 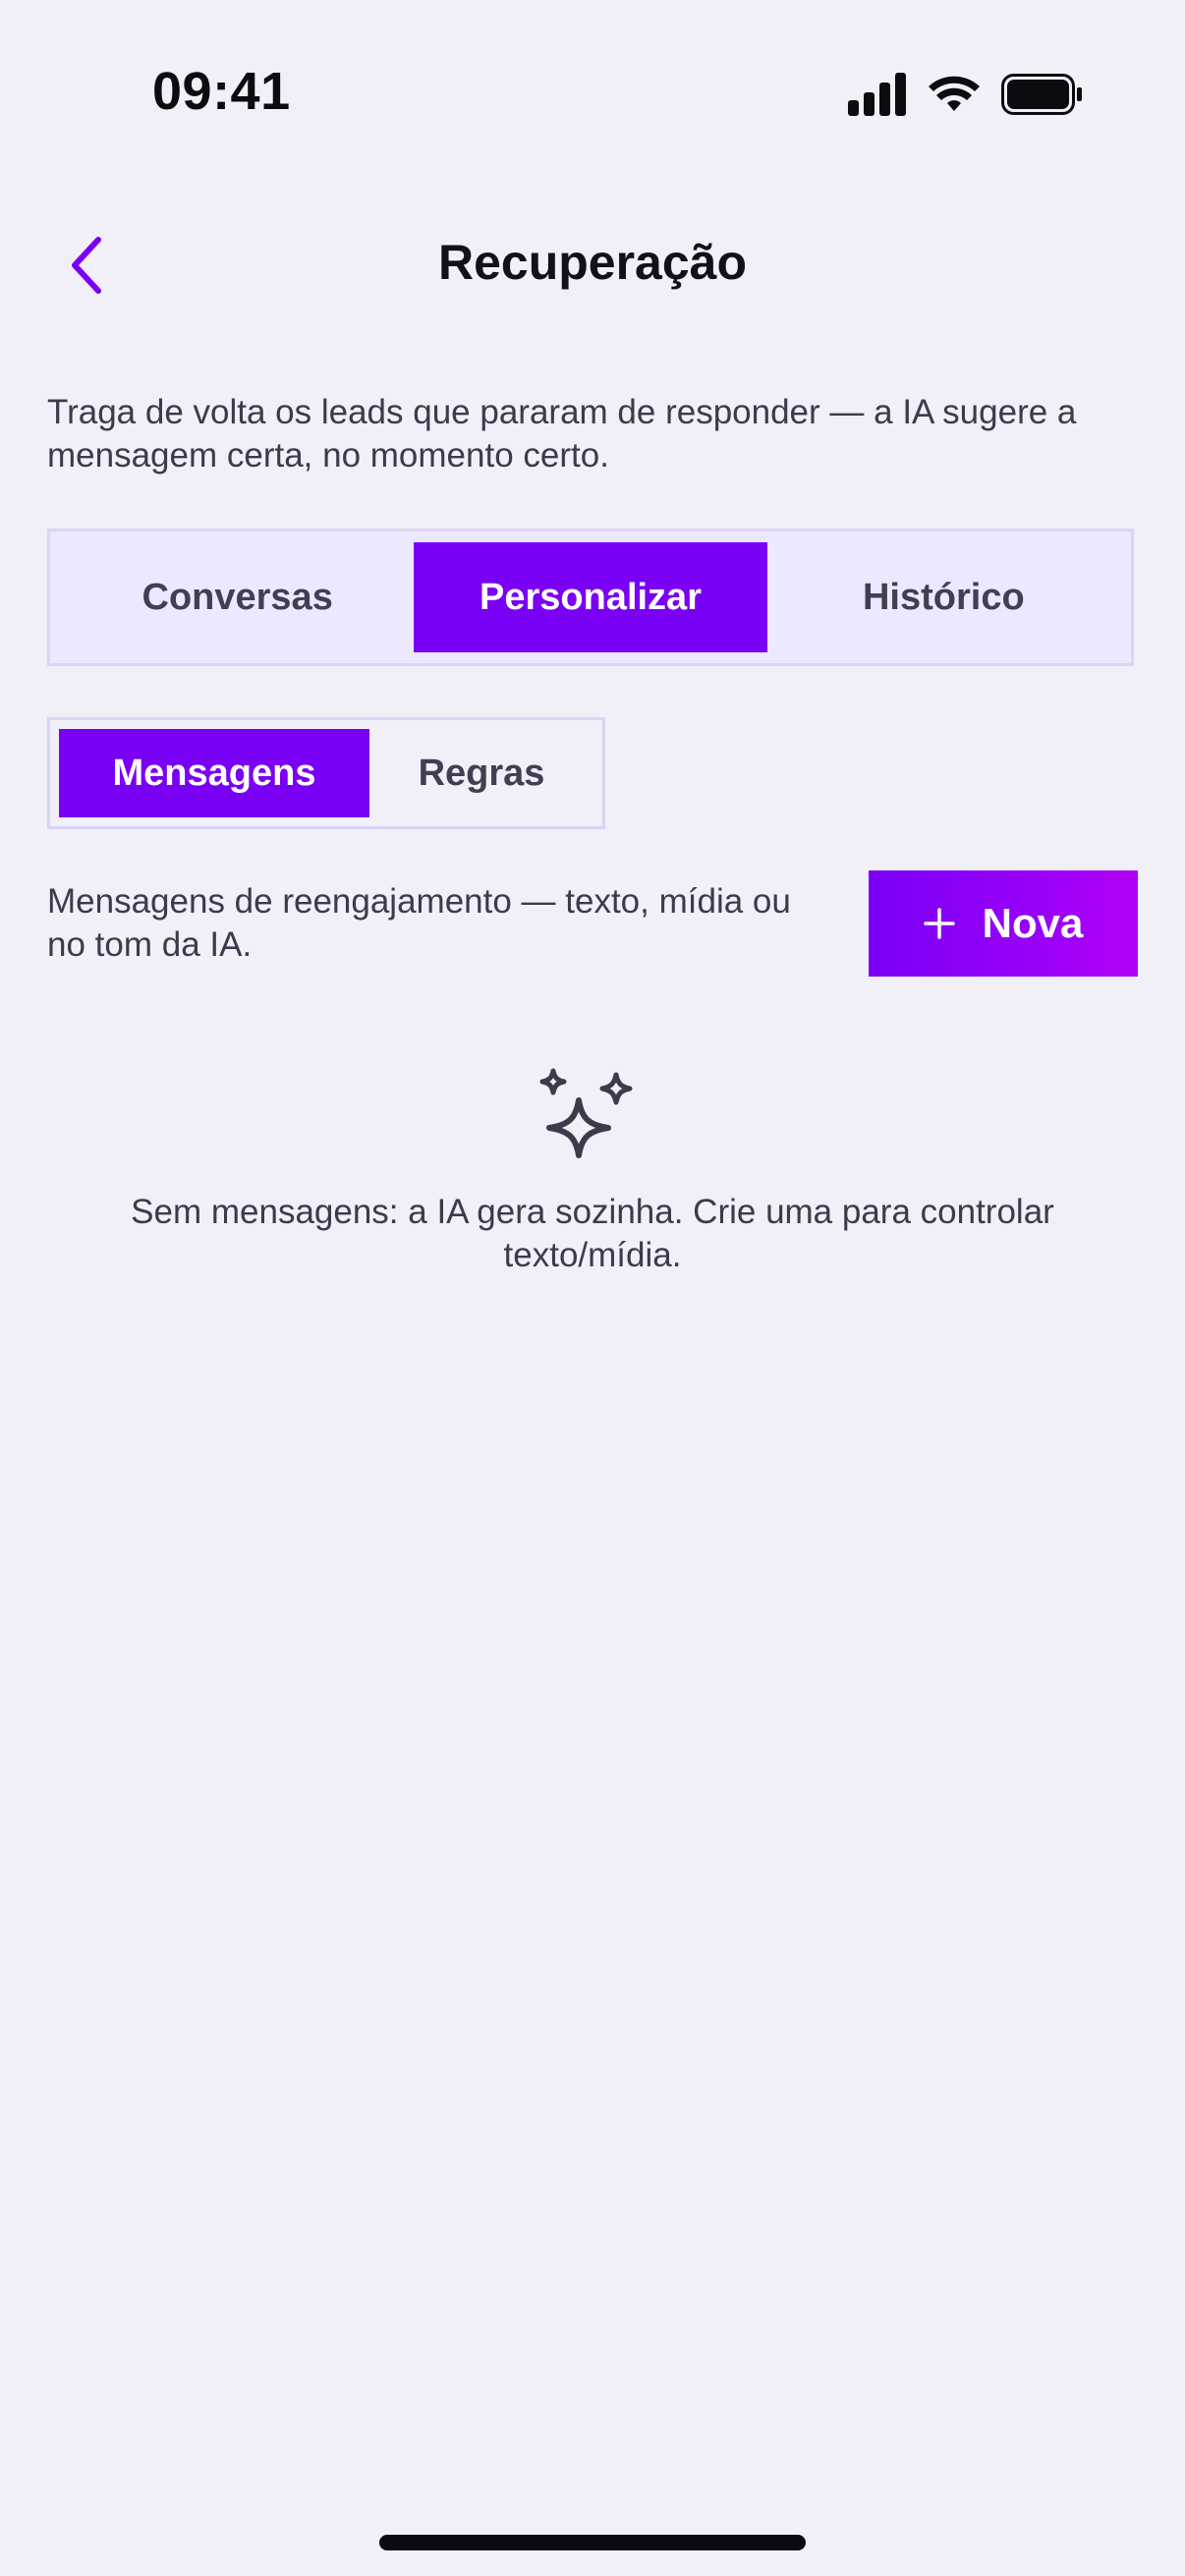 I want to click on main-tabs: Conversas Personalizar Histórico, so click(x=591, y=597).